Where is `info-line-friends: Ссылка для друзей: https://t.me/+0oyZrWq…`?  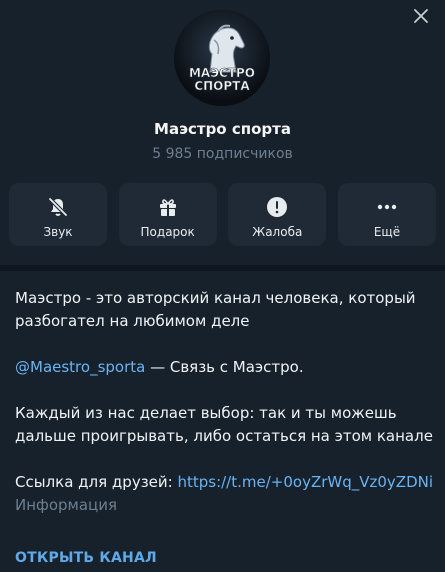 info-line-friends: Ссылка для друзей: https://t.me/+0oyZrWq… is located at coordinates (225, 482).